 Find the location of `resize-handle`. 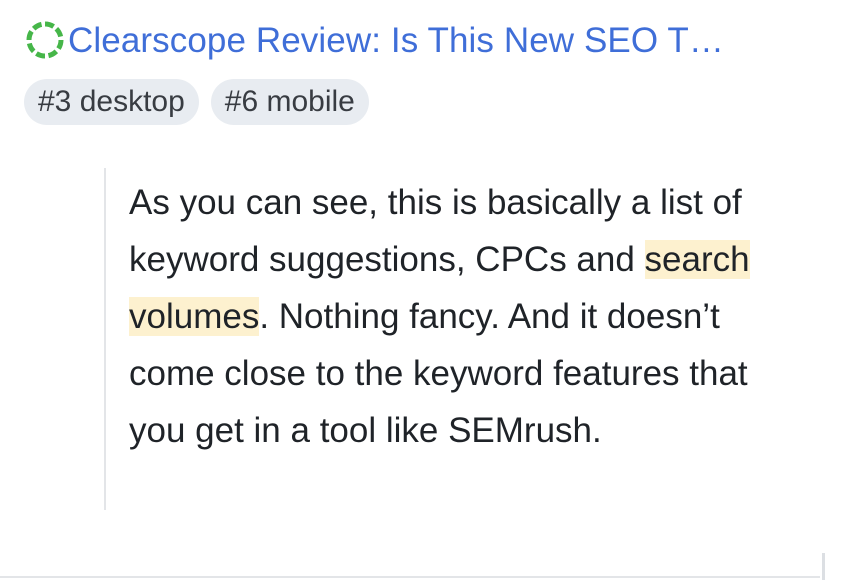

resize-handle is located at coordinates (823, 566).